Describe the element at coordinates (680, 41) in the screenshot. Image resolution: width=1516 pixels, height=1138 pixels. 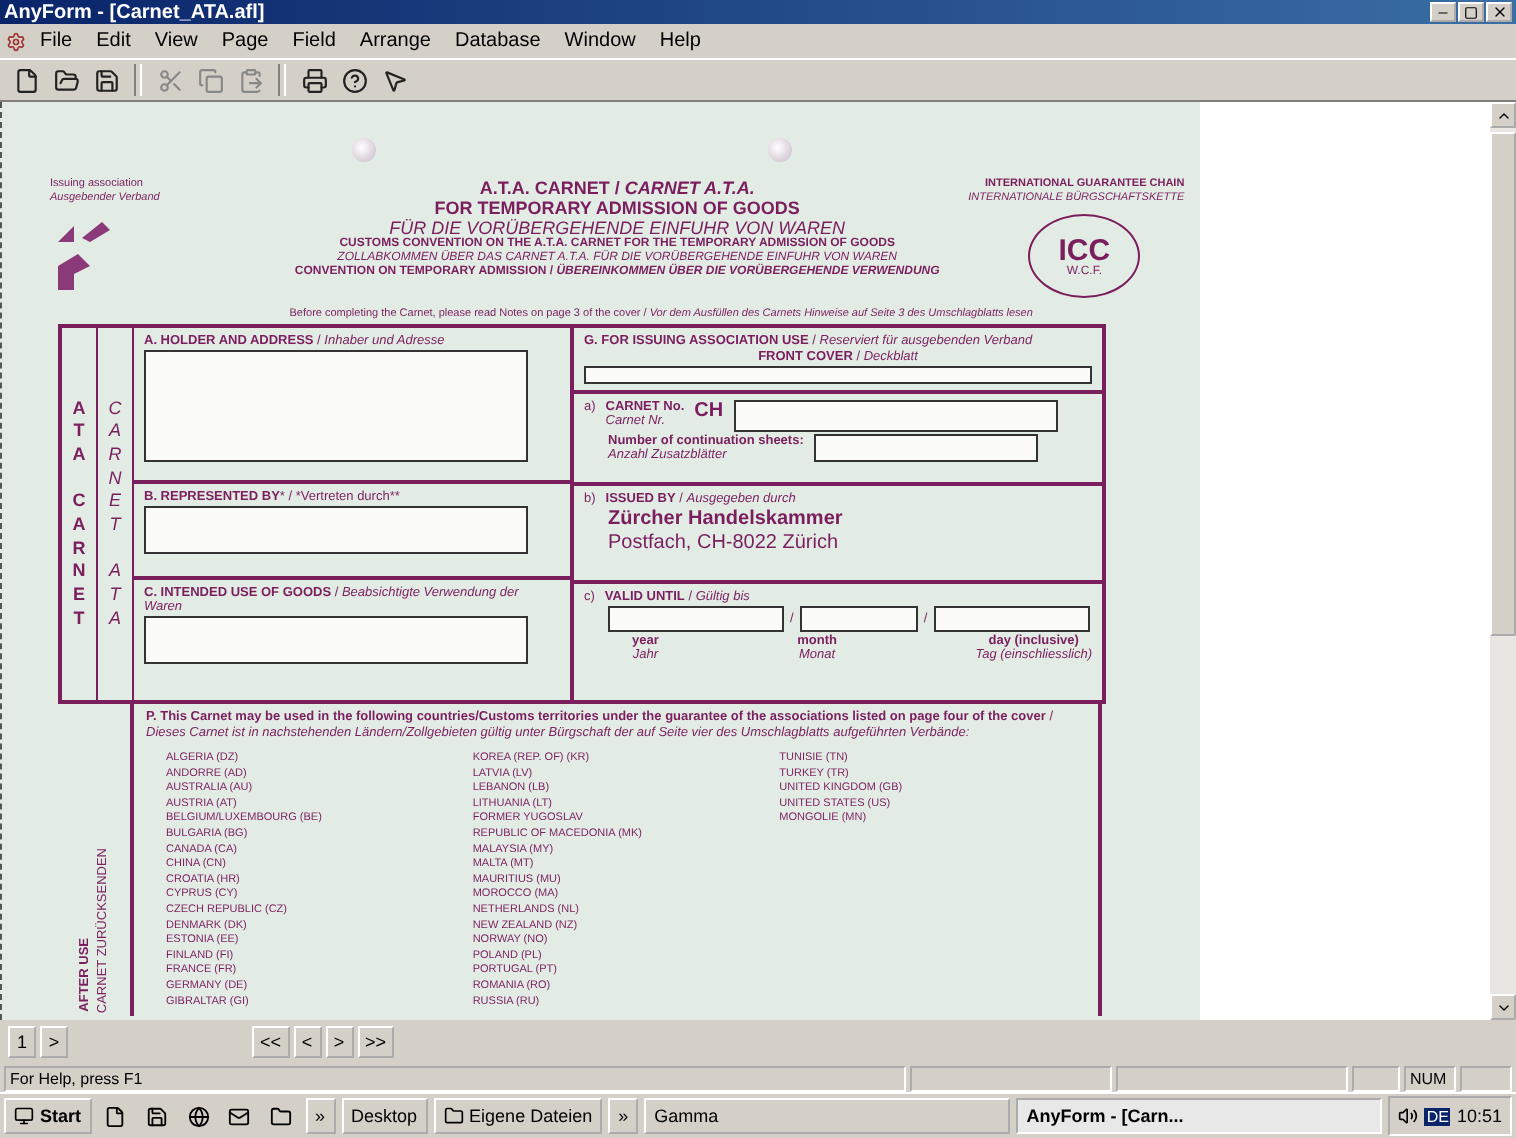
I see `menu-item: Help` at that location.